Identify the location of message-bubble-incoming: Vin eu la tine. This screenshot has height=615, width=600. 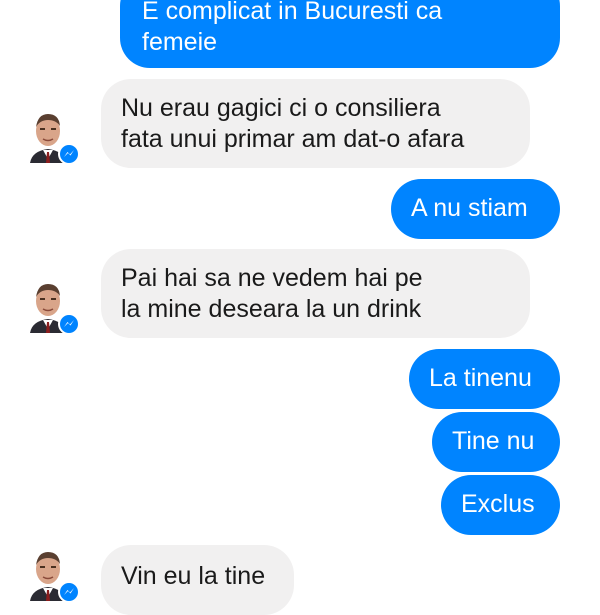
(197, 580).